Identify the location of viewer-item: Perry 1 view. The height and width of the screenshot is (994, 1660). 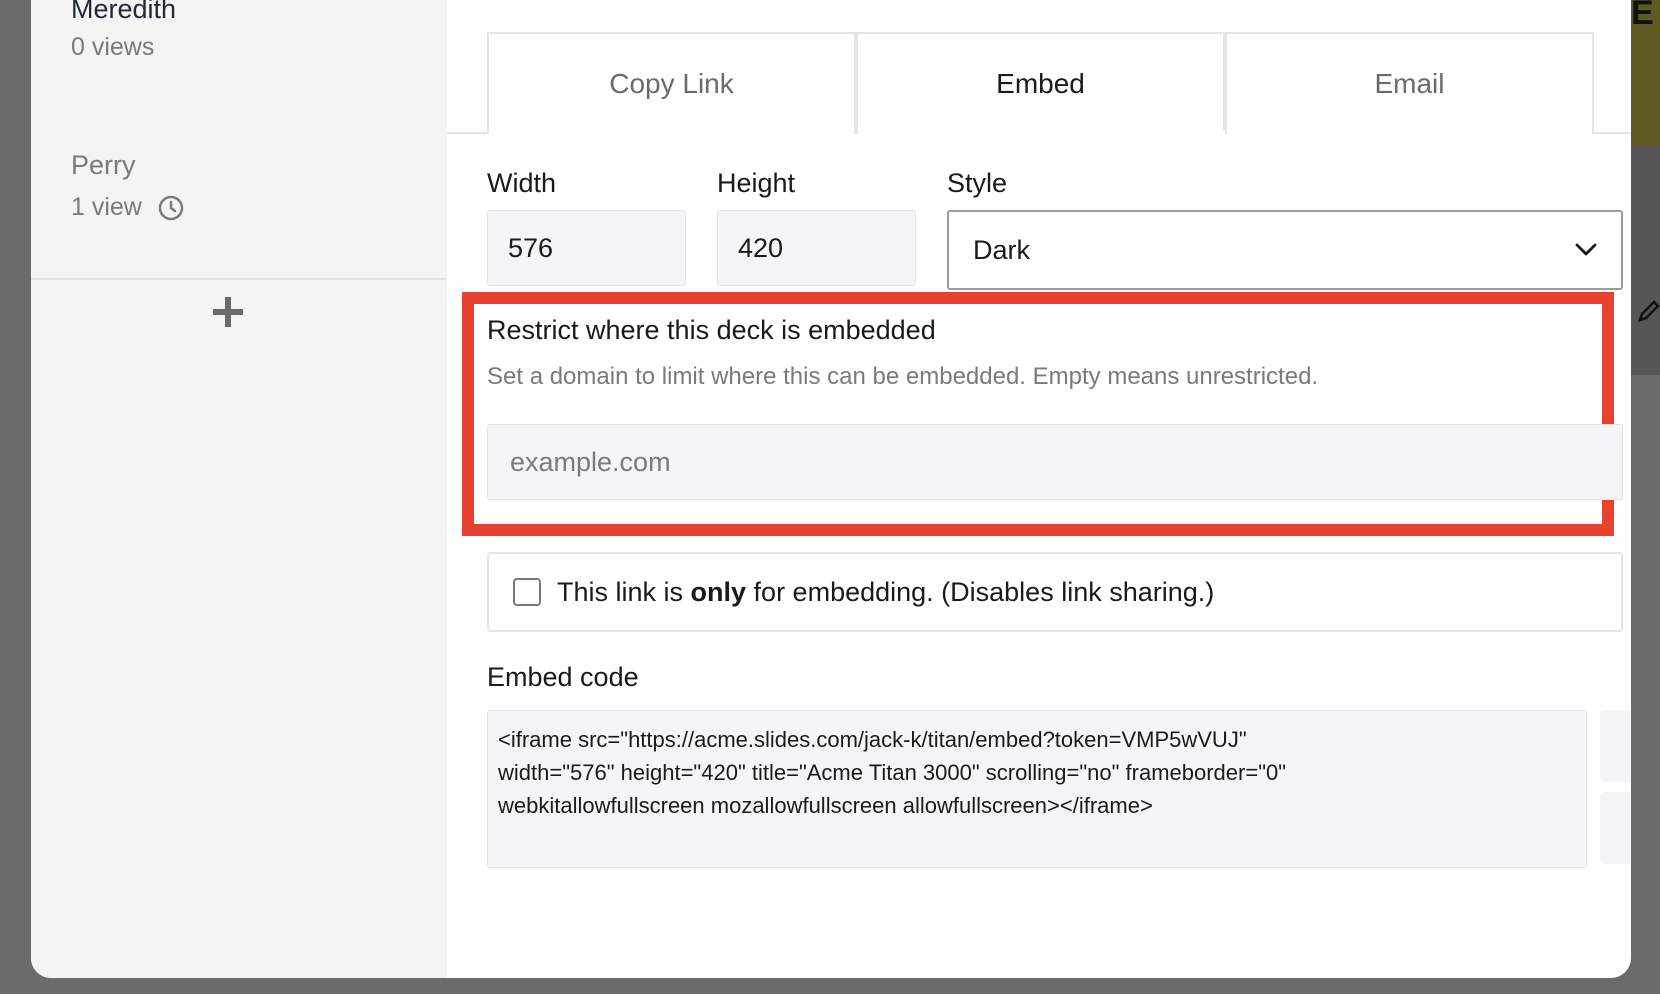
(127, 186).